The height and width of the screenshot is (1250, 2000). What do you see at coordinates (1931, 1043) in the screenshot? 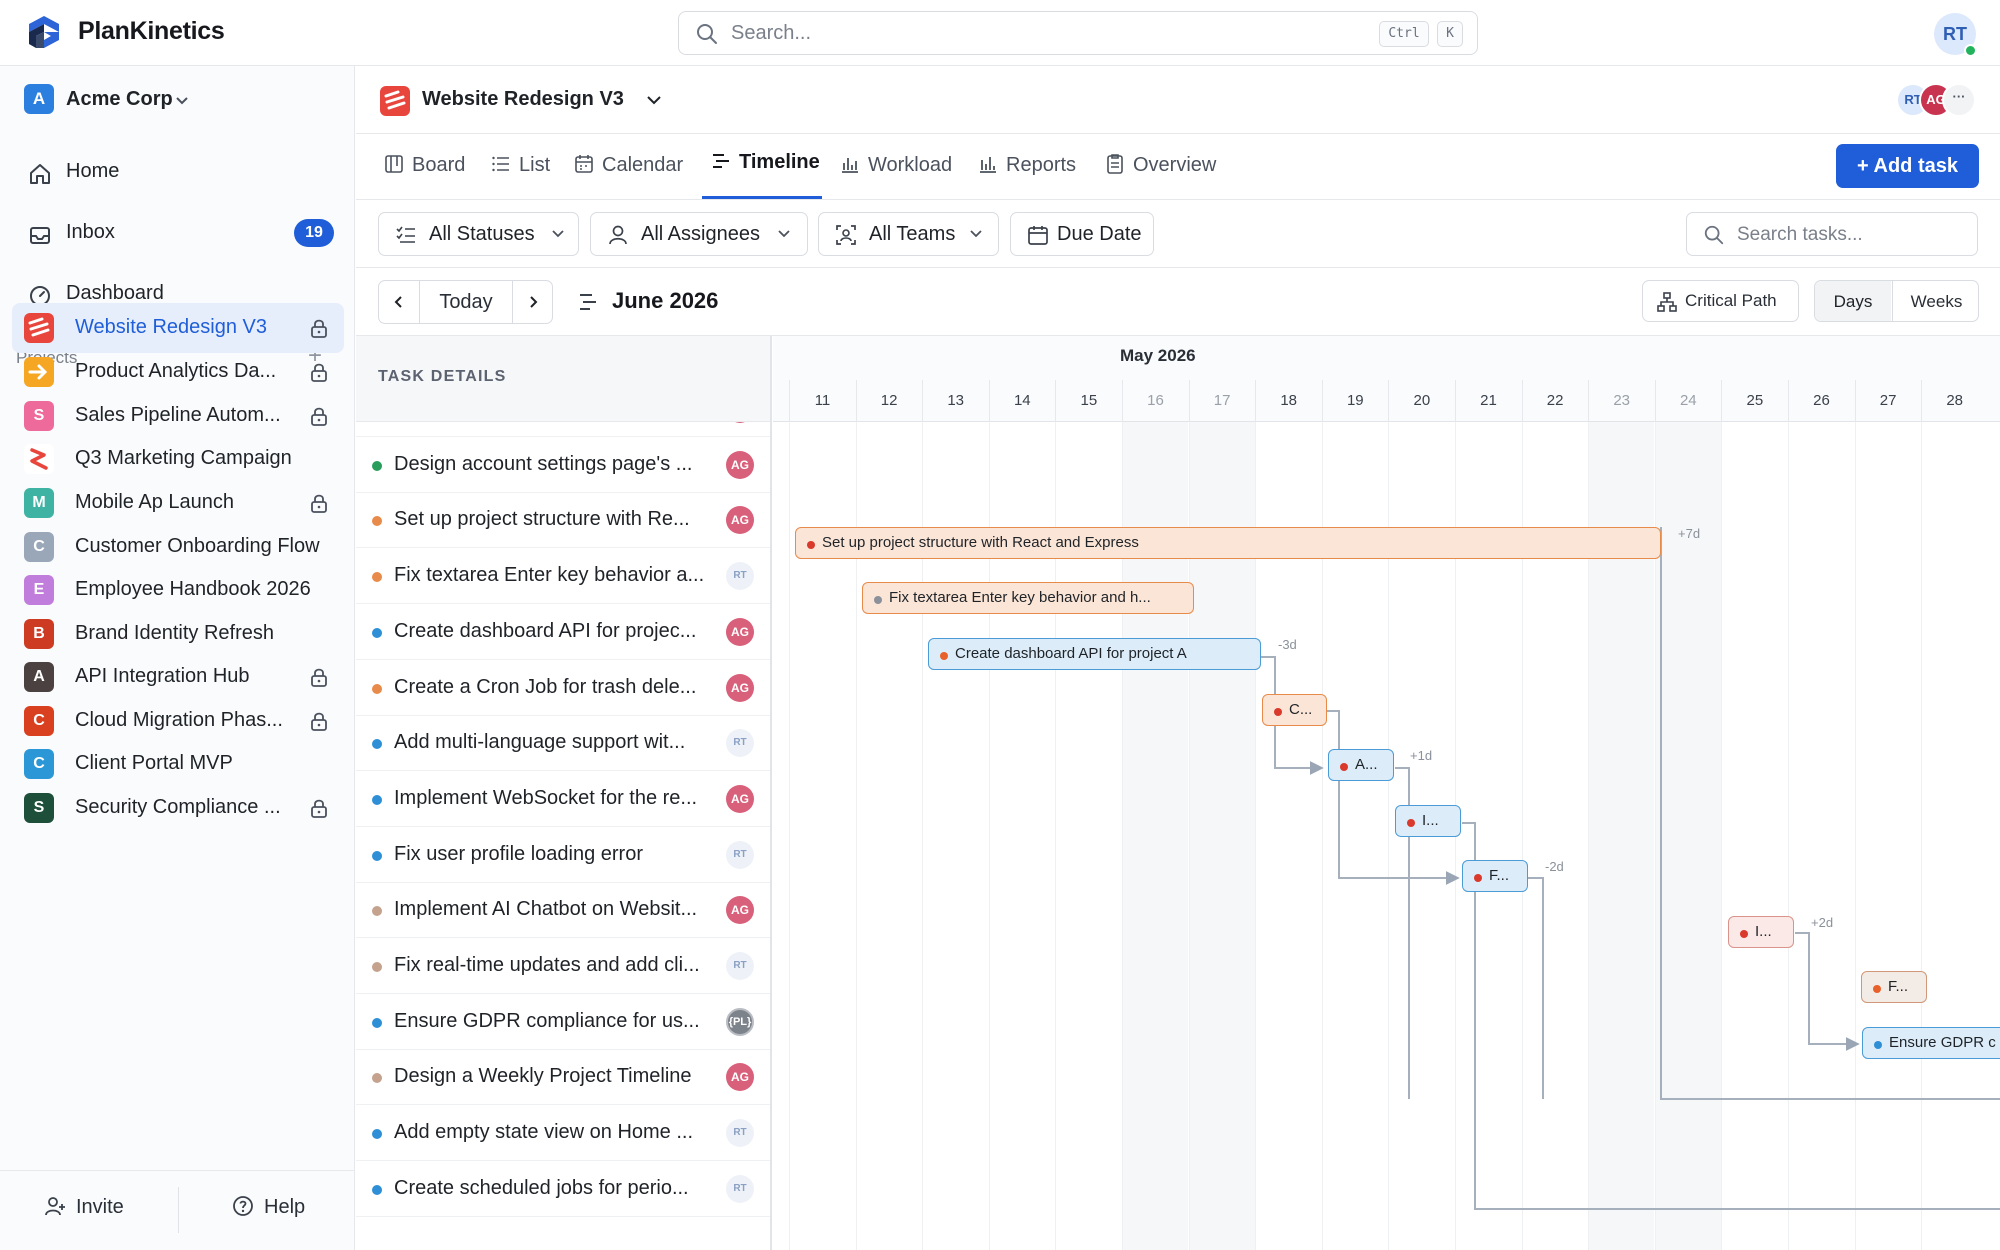
I see `gantt-bar: Ensure GDPR c` at bounding box center [1931, 1043].